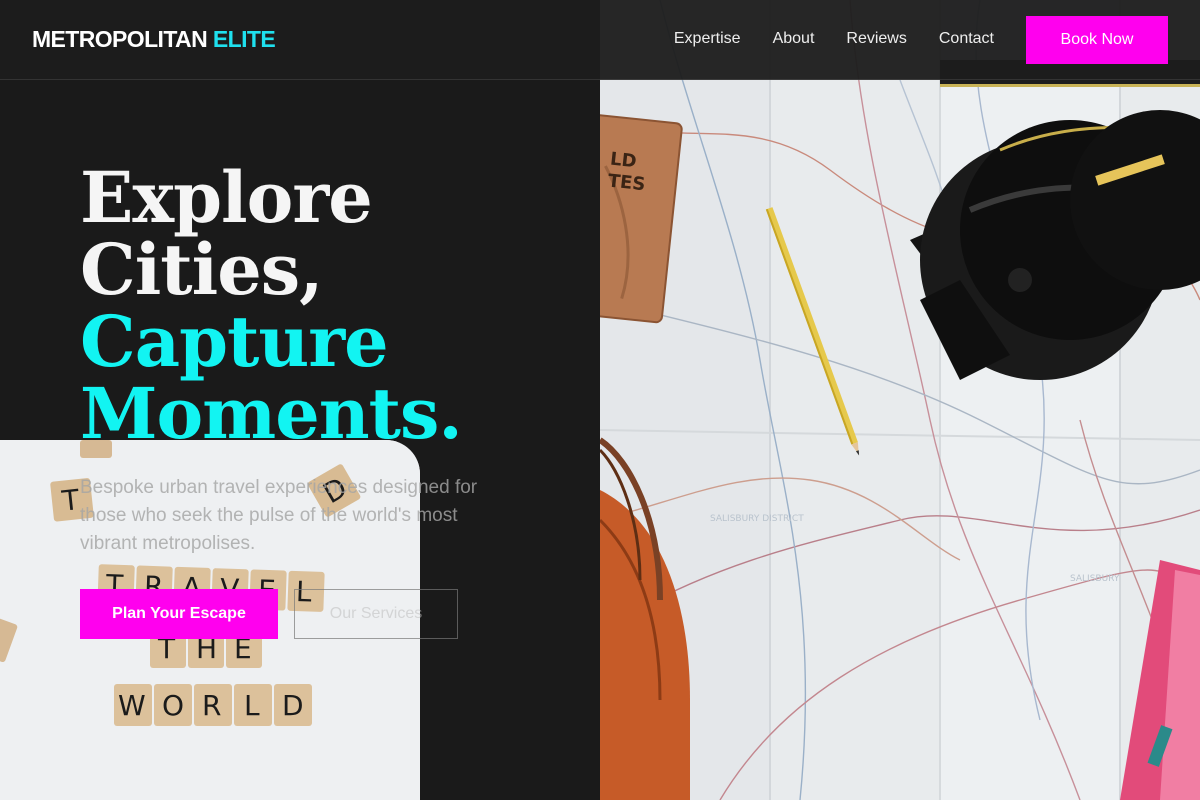  I want to click on photo-tile: D, so click(293, 705).